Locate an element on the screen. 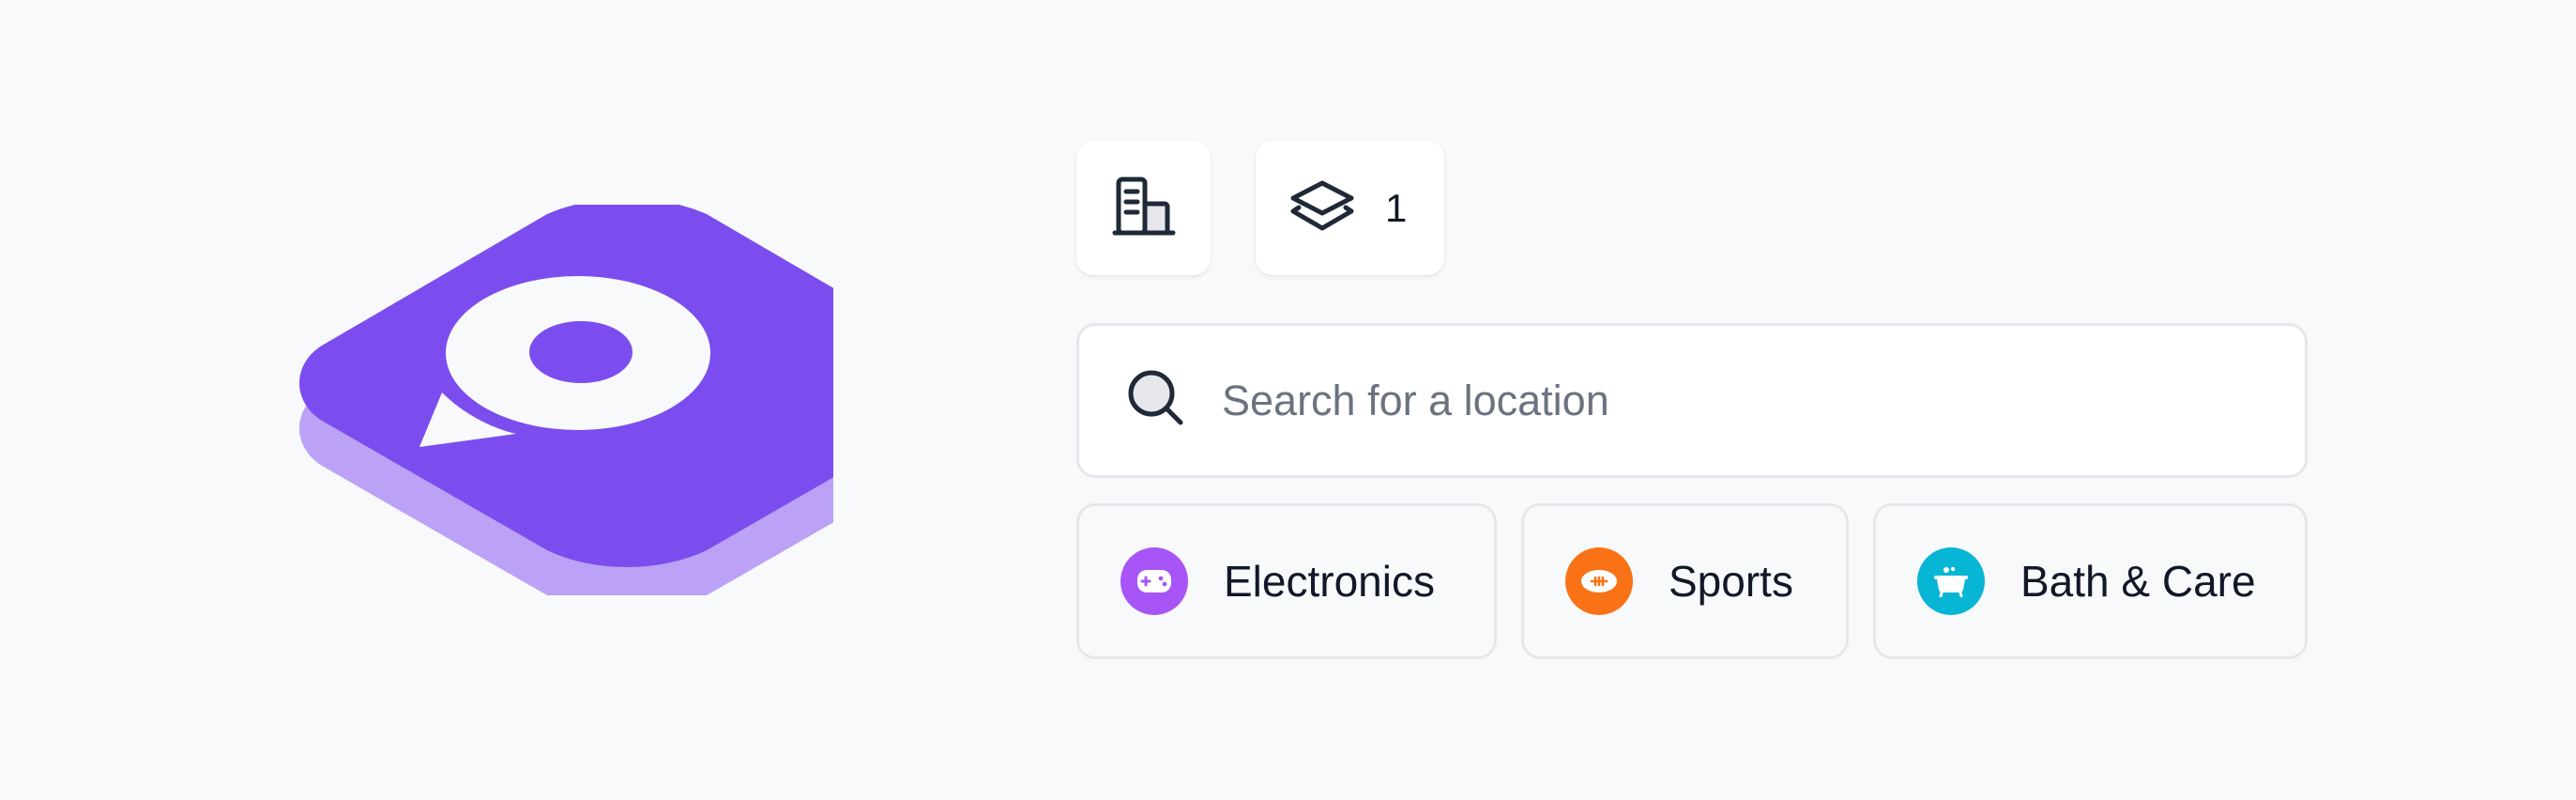 The height and width of the screenshot is (800, 2576). category-chip-sports: Sports is located at coordinates (1685, 581).